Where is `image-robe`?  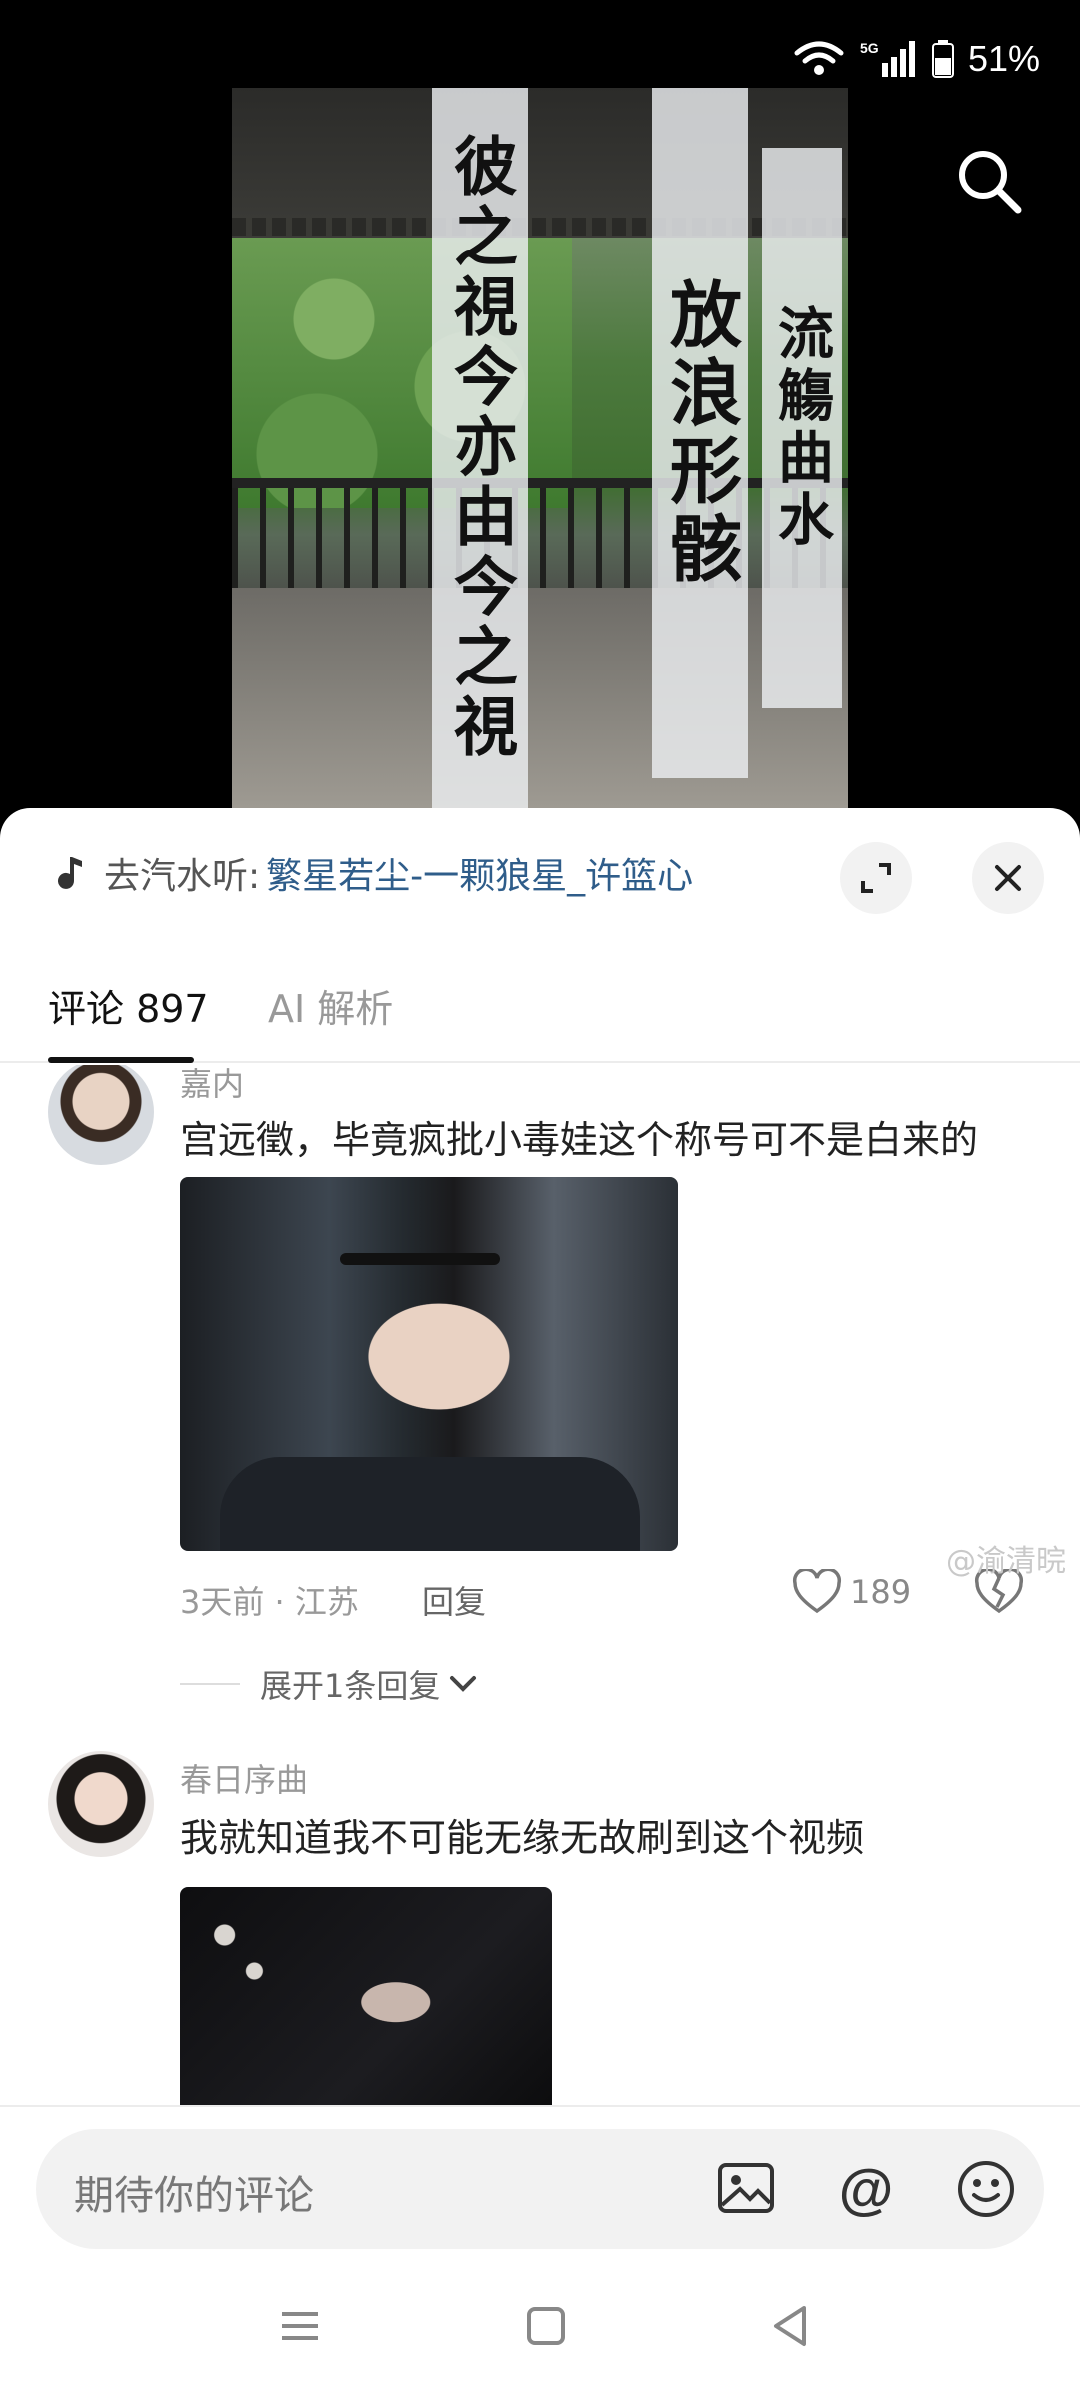
image-robe is located at coordinates (430, 1504).